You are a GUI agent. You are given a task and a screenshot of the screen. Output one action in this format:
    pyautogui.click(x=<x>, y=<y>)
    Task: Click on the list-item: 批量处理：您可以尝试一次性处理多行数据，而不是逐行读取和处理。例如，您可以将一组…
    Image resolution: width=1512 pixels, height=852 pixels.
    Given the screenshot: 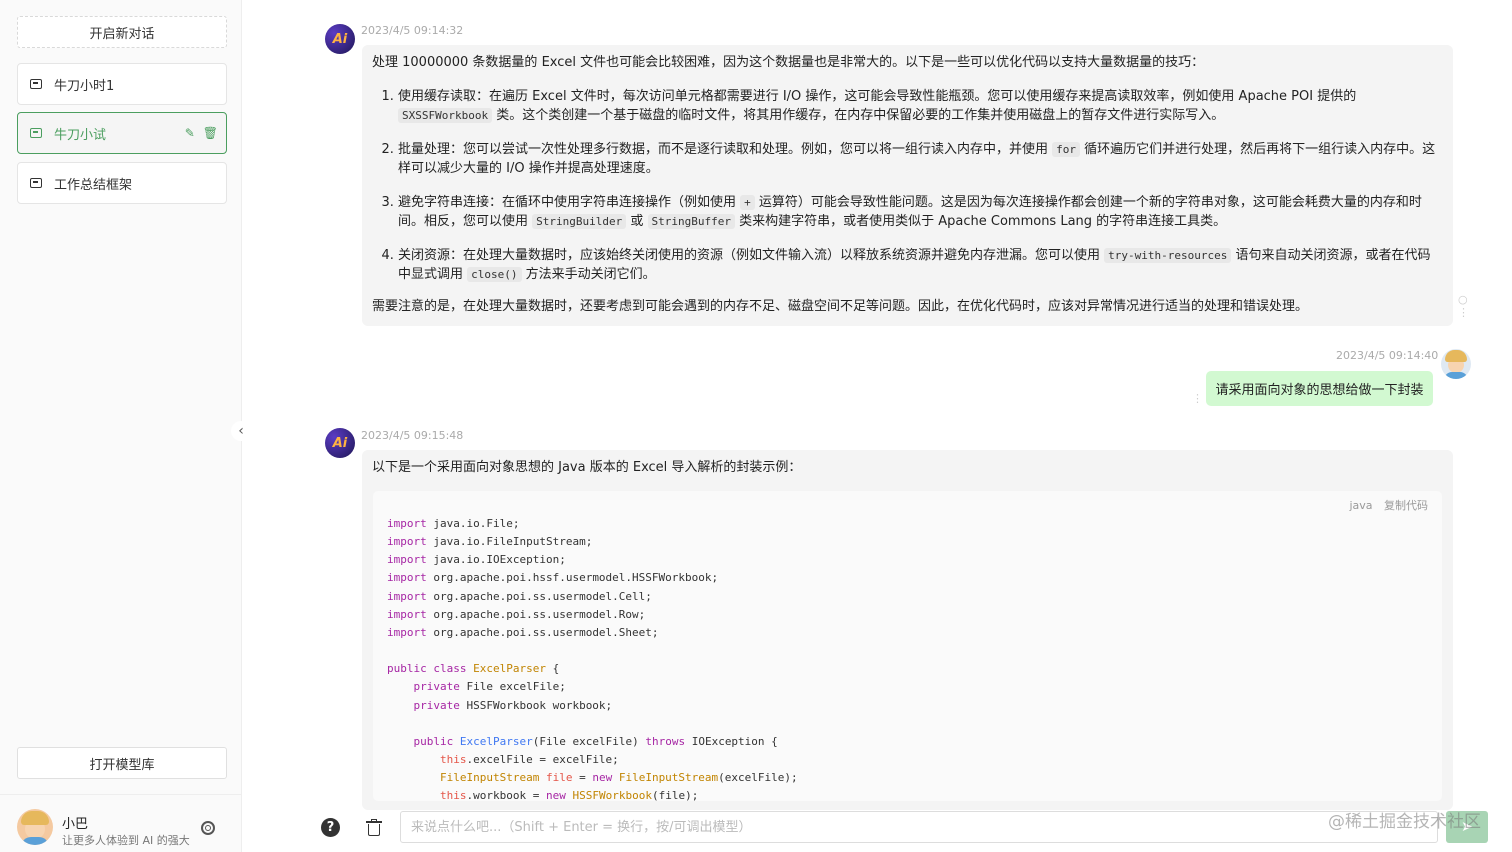 What is the action you would take?
    pyautogui.click(x=920, y=159)
    